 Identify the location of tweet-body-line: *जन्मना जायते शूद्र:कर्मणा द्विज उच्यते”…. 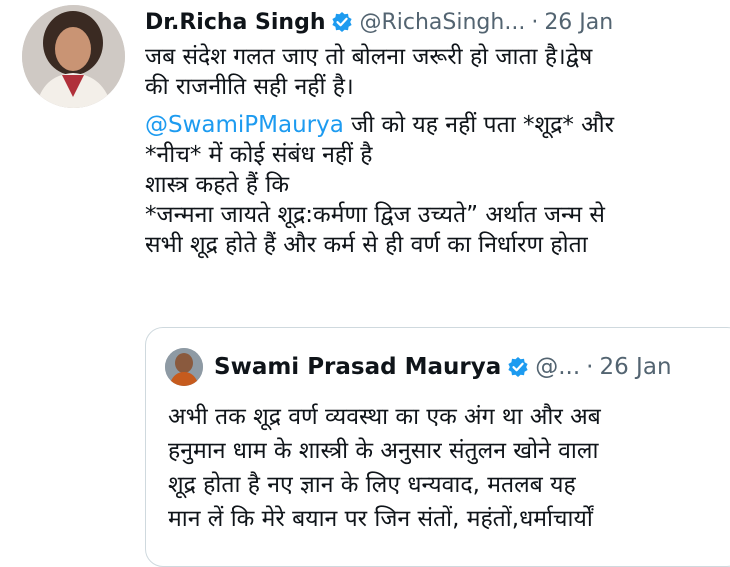
(375, 215).